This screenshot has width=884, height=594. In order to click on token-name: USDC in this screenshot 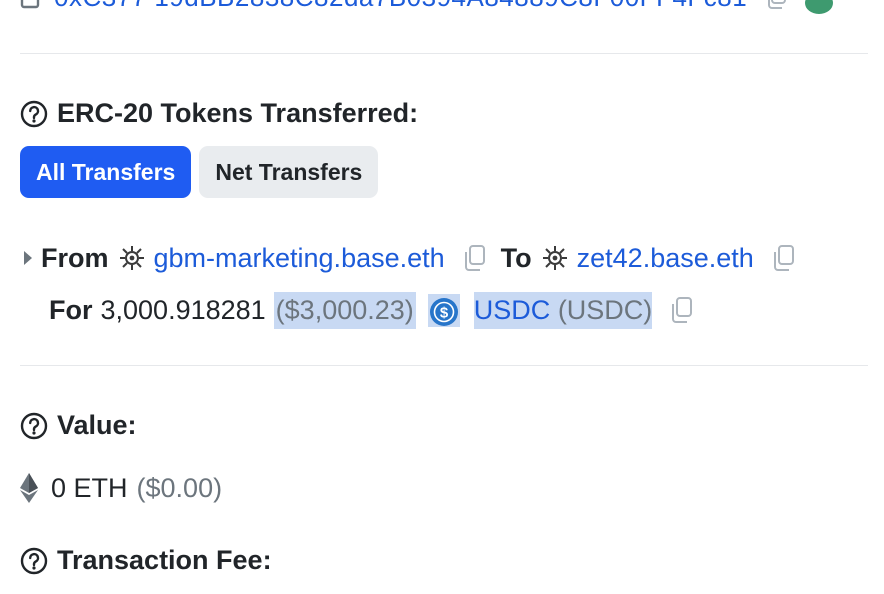, I will do `click(512, 310)`.